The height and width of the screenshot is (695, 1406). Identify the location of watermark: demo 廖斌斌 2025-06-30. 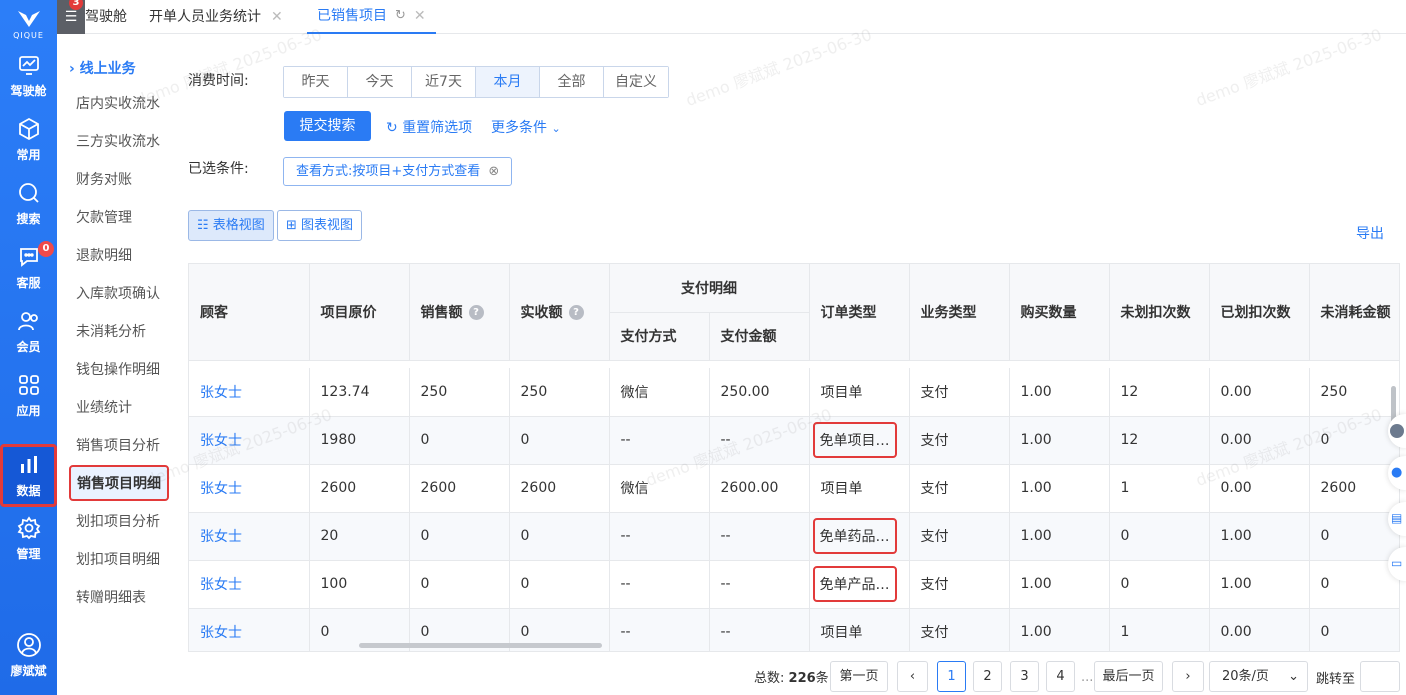
(1289, 67).